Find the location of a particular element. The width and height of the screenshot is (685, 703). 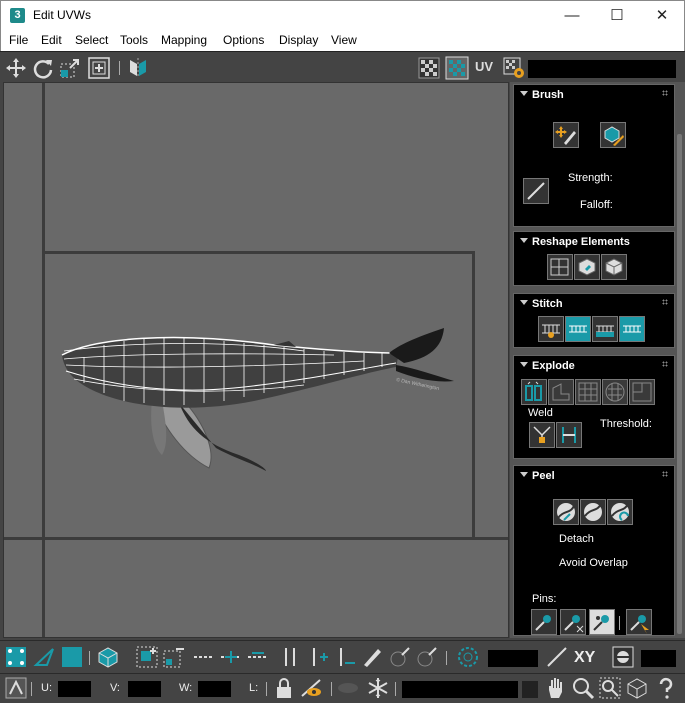

polygon-select-icon is located at coordinates (72, 657).